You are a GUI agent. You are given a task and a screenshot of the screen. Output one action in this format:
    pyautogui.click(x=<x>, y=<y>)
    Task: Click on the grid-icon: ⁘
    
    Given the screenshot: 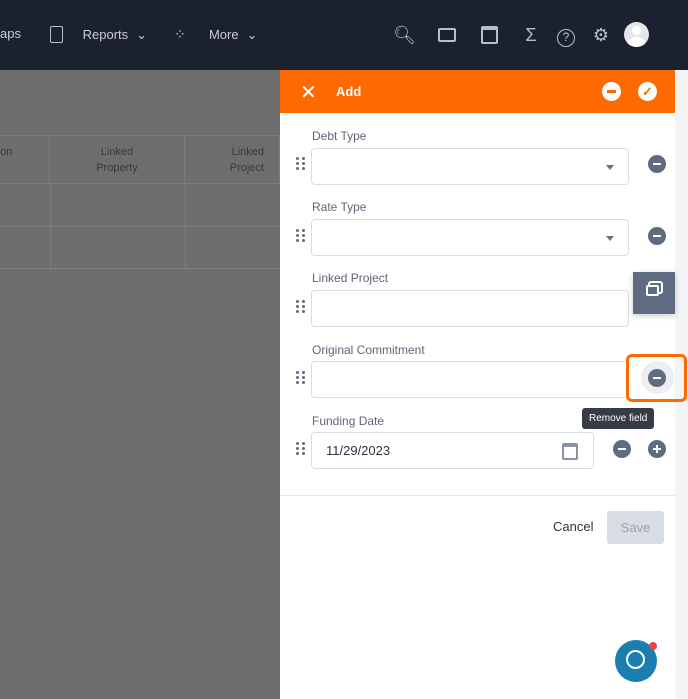 What is the action you would take?
    pyautogui.click(x=180, y=34)
    